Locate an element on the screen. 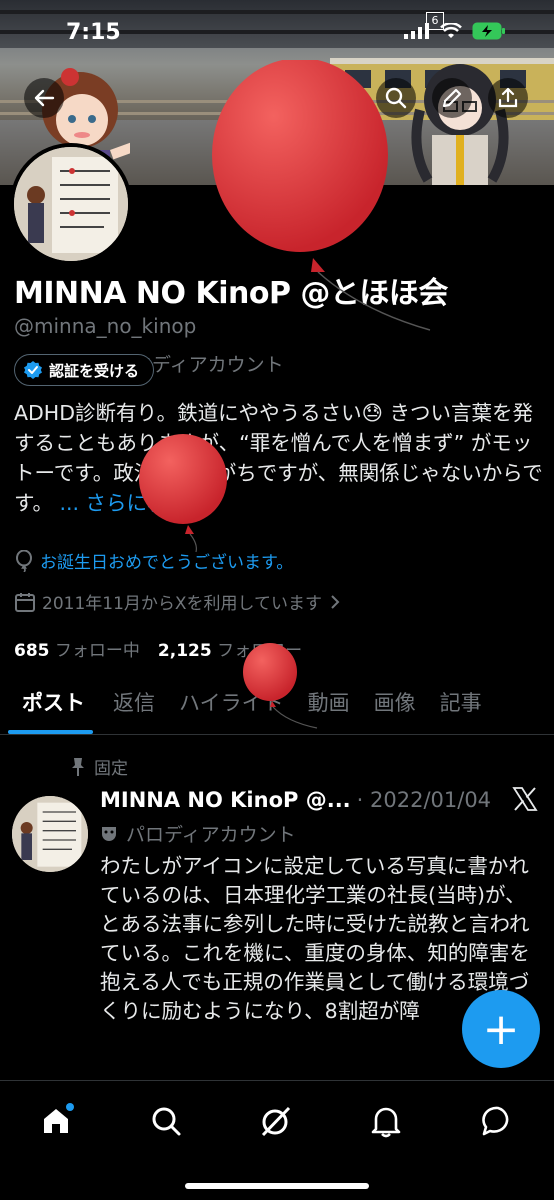 The height and width of the screenshot is (1200, 554). pinned-indicator: 固定 is located at coordinates (99, 766).